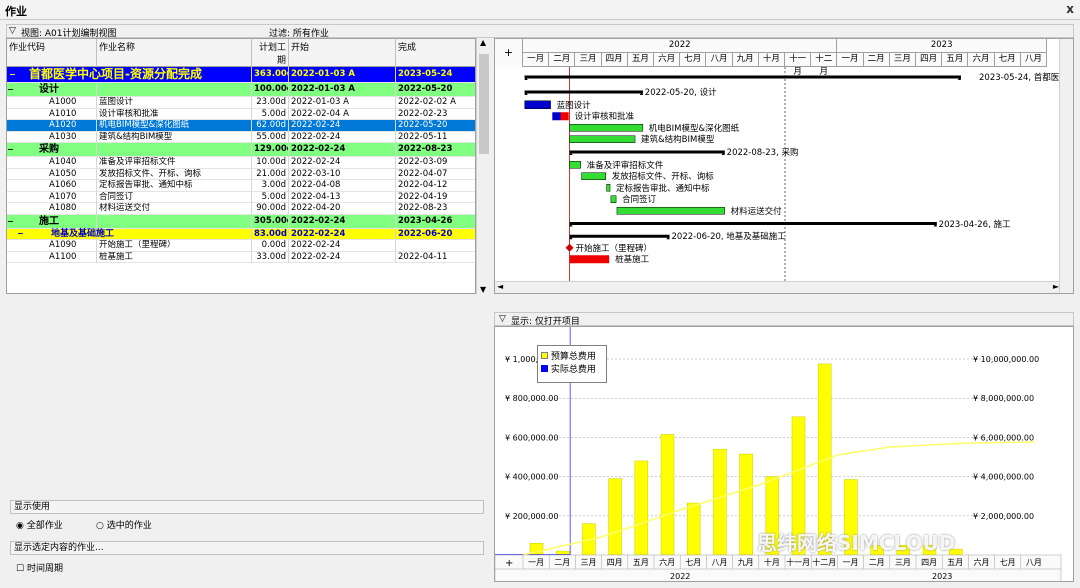 The image size is (1080, 588). I want to click on row-cell-dur: 0.00d, so click(270, 246).